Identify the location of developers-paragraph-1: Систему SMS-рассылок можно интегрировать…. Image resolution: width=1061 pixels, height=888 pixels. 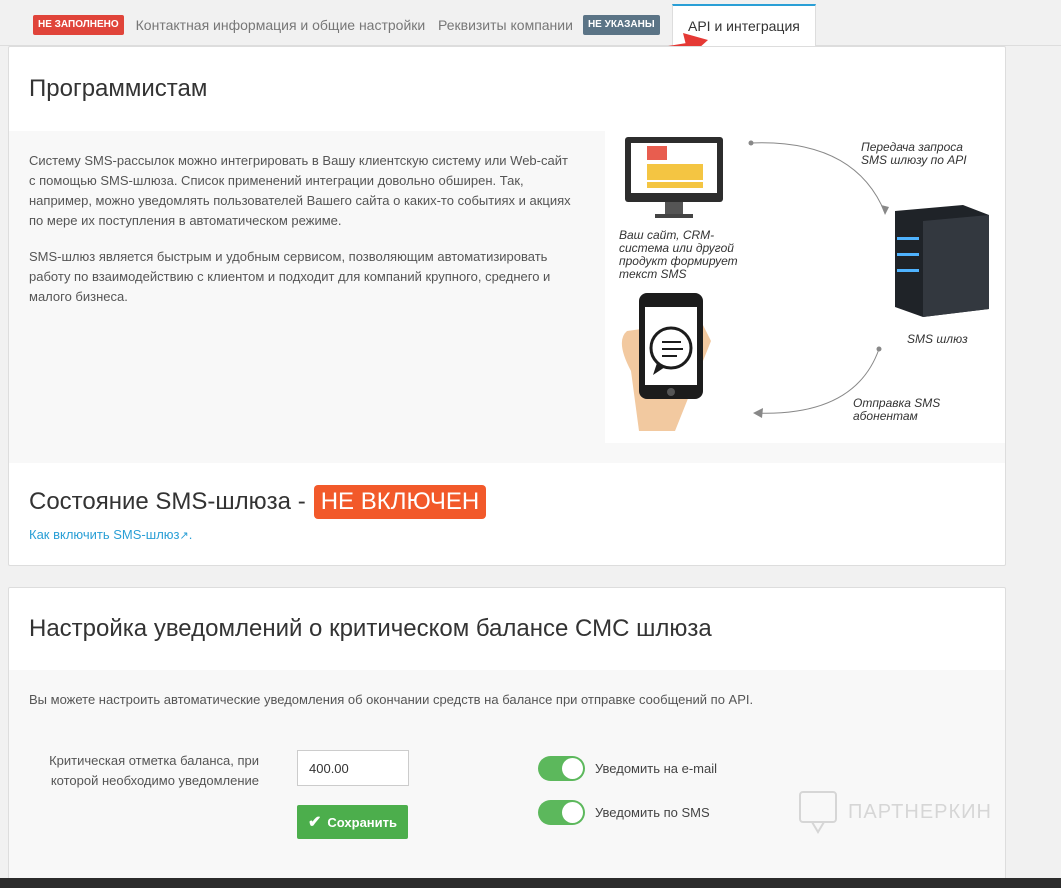
(300, 190).